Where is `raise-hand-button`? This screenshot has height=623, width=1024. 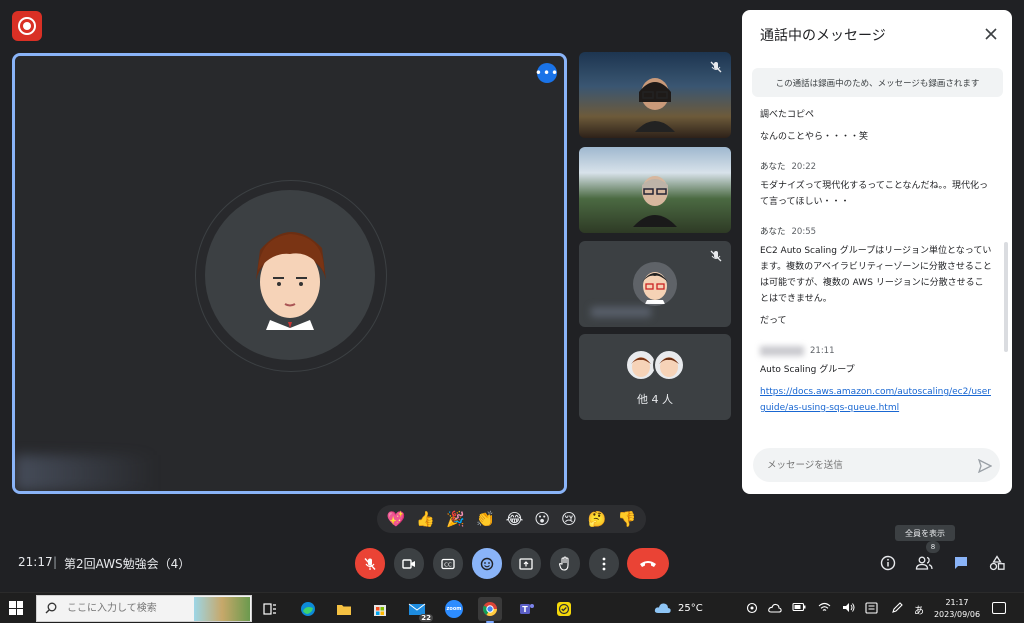 raise-hand-button is located at coordinates (565, 563).